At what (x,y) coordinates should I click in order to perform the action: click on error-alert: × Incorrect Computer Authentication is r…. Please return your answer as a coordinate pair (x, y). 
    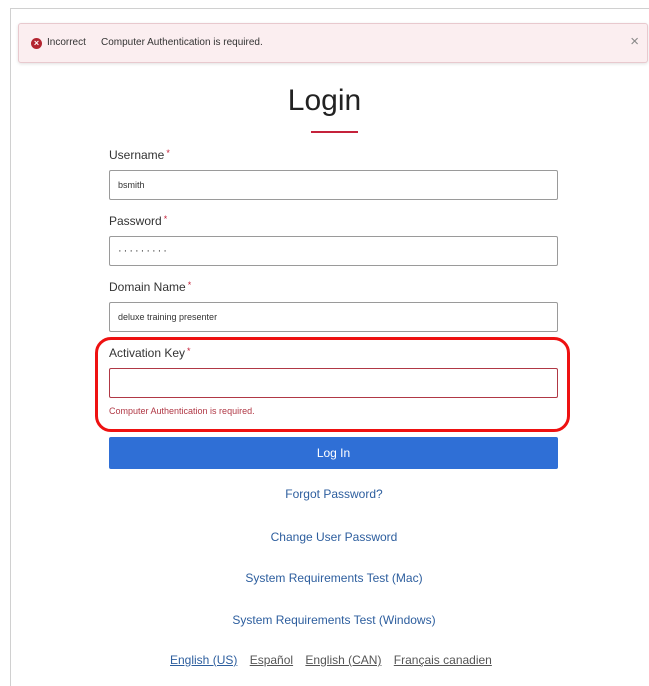
    Looking at the image, I should click on (333, 43).